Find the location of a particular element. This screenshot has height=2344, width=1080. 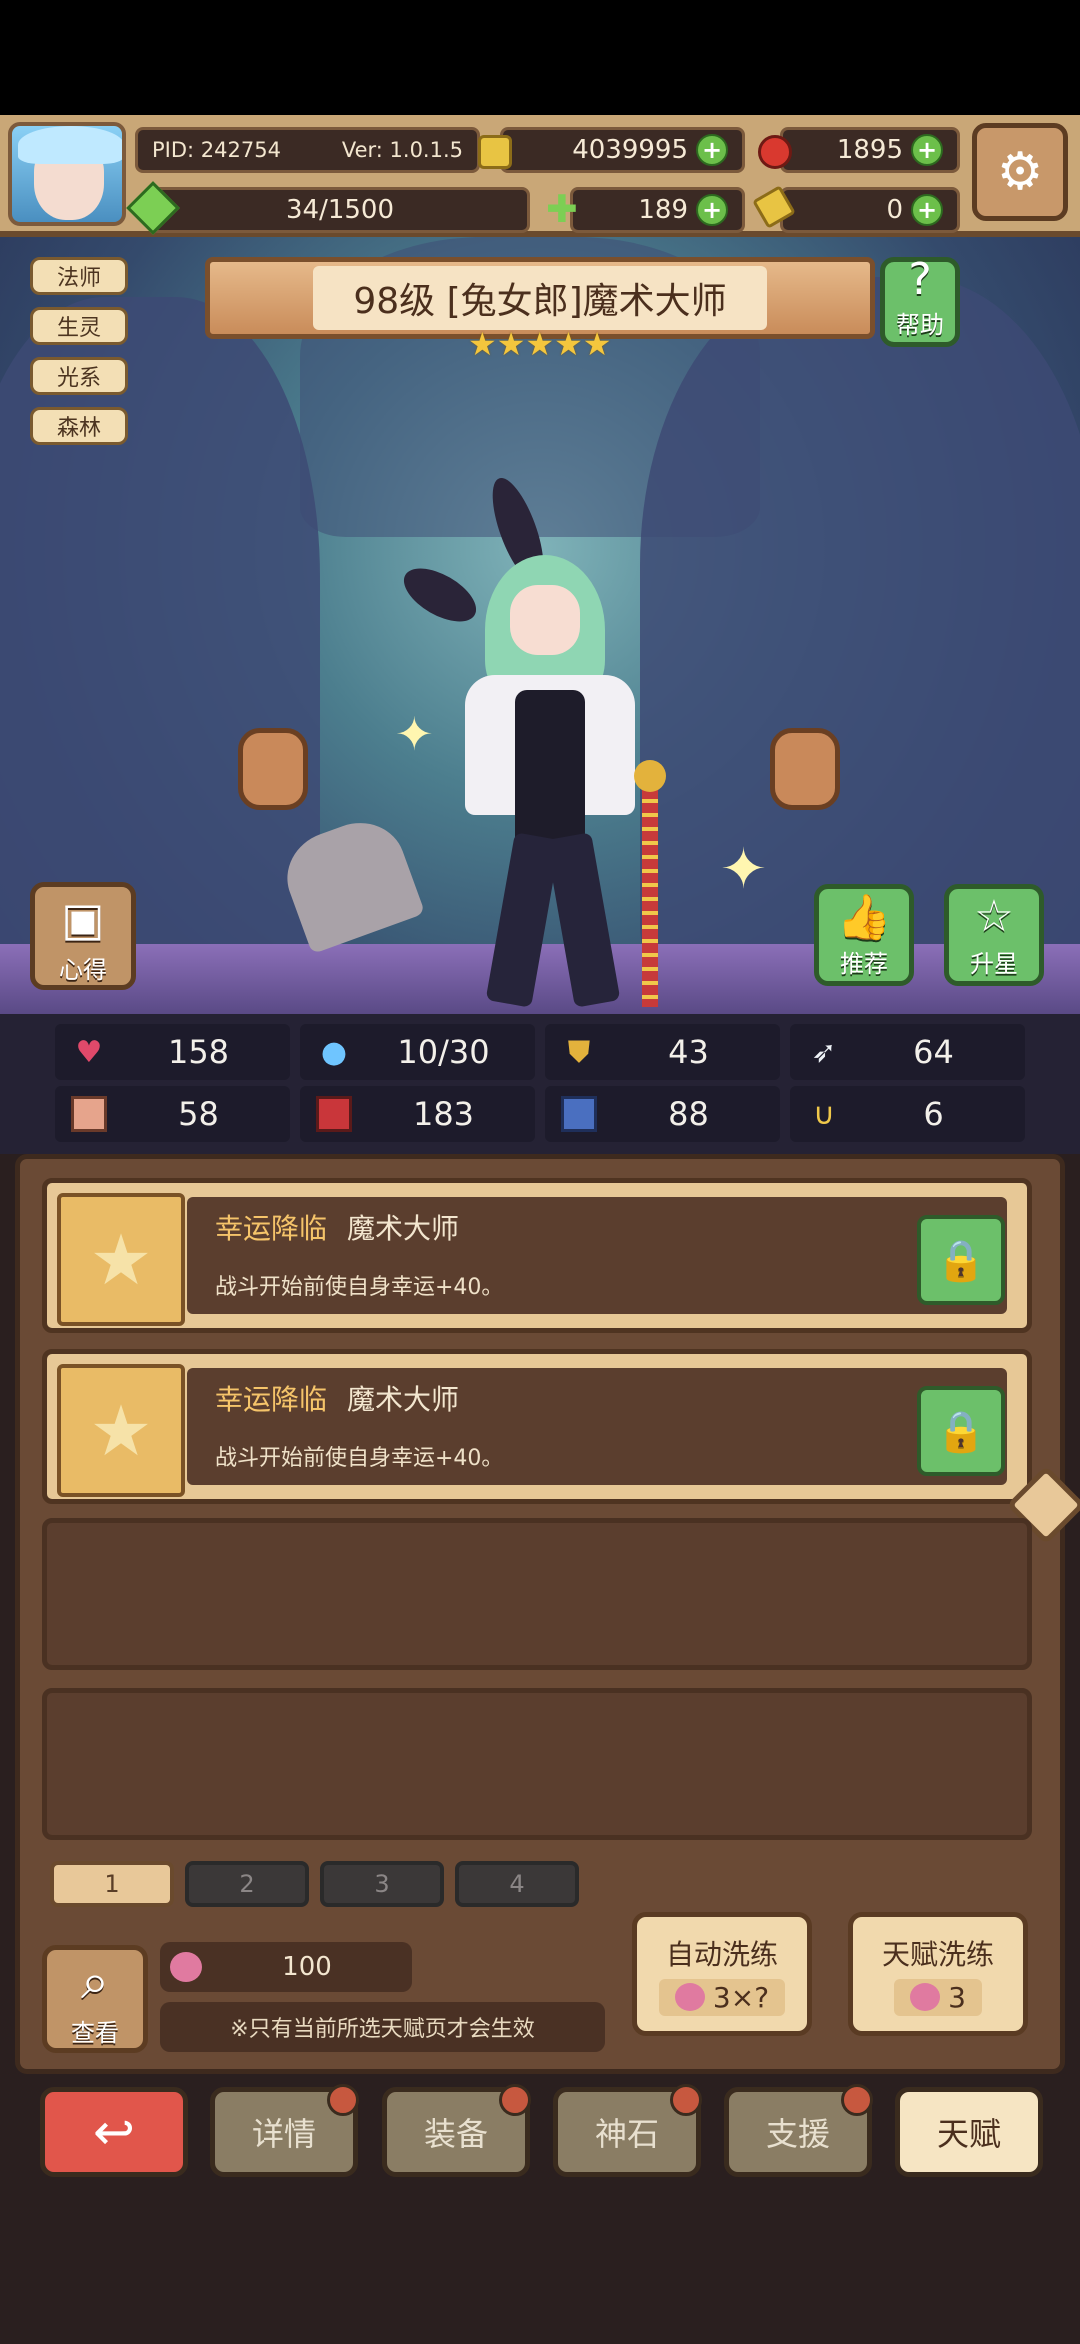

back-arrow-icon: ↩ is located at coordinates (114, 2132).